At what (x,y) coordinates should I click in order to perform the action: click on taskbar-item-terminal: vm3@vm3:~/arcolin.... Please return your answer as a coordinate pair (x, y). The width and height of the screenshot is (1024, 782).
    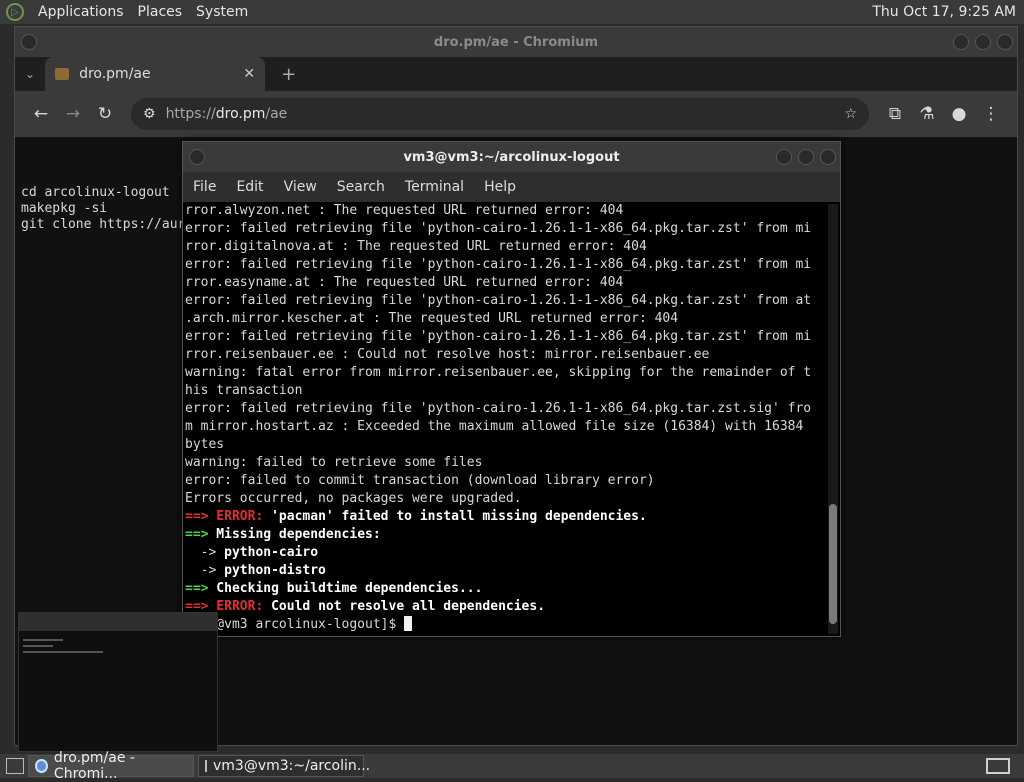
    Looking at the image, I should click on (284, 766).